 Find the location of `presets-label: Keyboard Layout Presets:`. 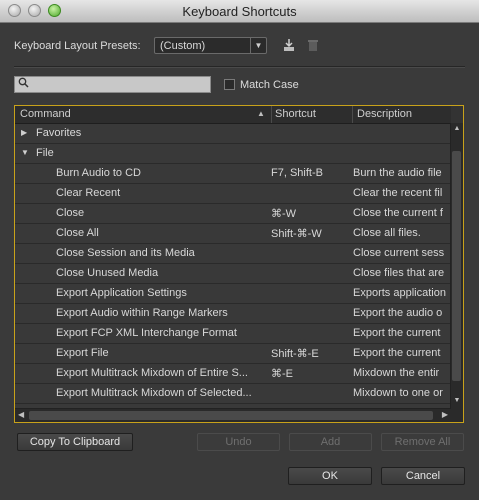

presets-label: Keyboard Layout Presets: is located at coordinates (77, 46).